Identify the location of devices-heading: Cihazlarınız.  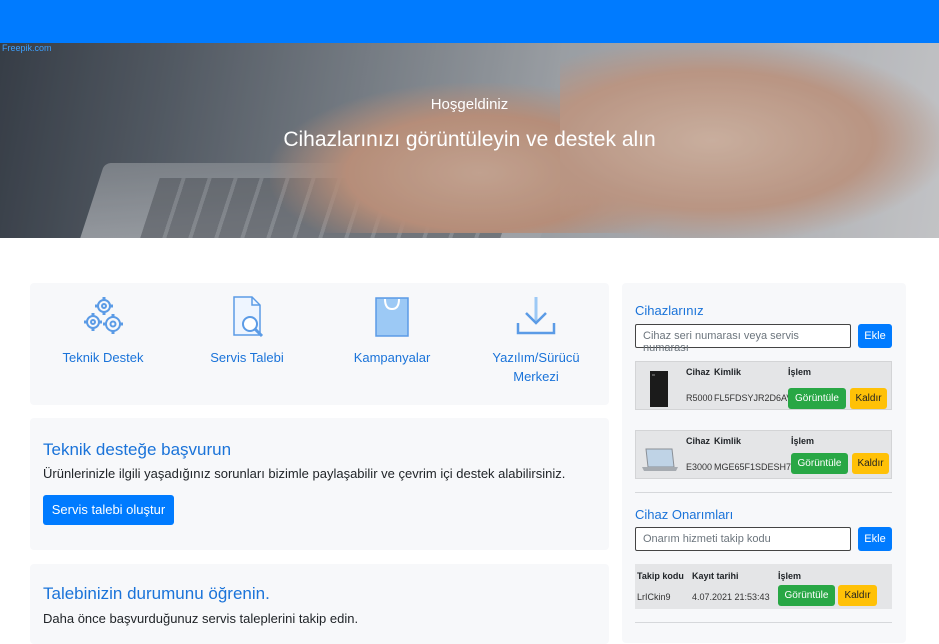
(669, 310).